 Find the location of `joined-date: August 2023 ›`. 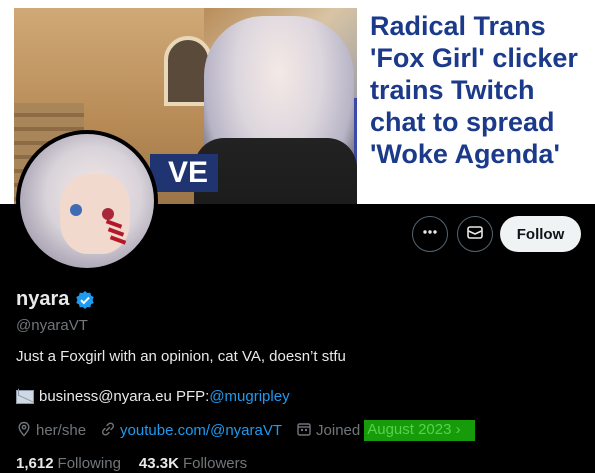

joined-date: August 2023 › is located at coordinates (419, 430).